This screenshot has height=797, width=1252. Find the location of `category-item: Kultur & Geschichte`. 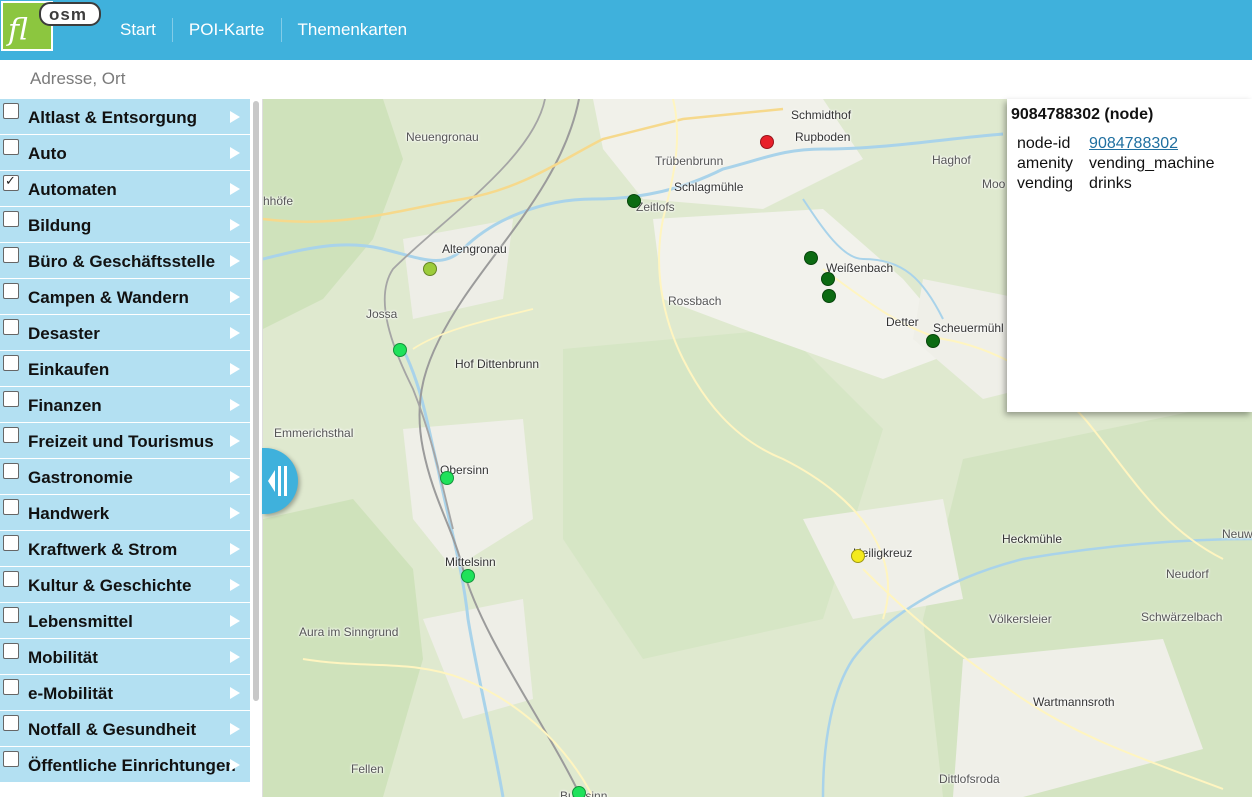

category-item: Kultur & Geschichte is located at coordinates (125, 585).